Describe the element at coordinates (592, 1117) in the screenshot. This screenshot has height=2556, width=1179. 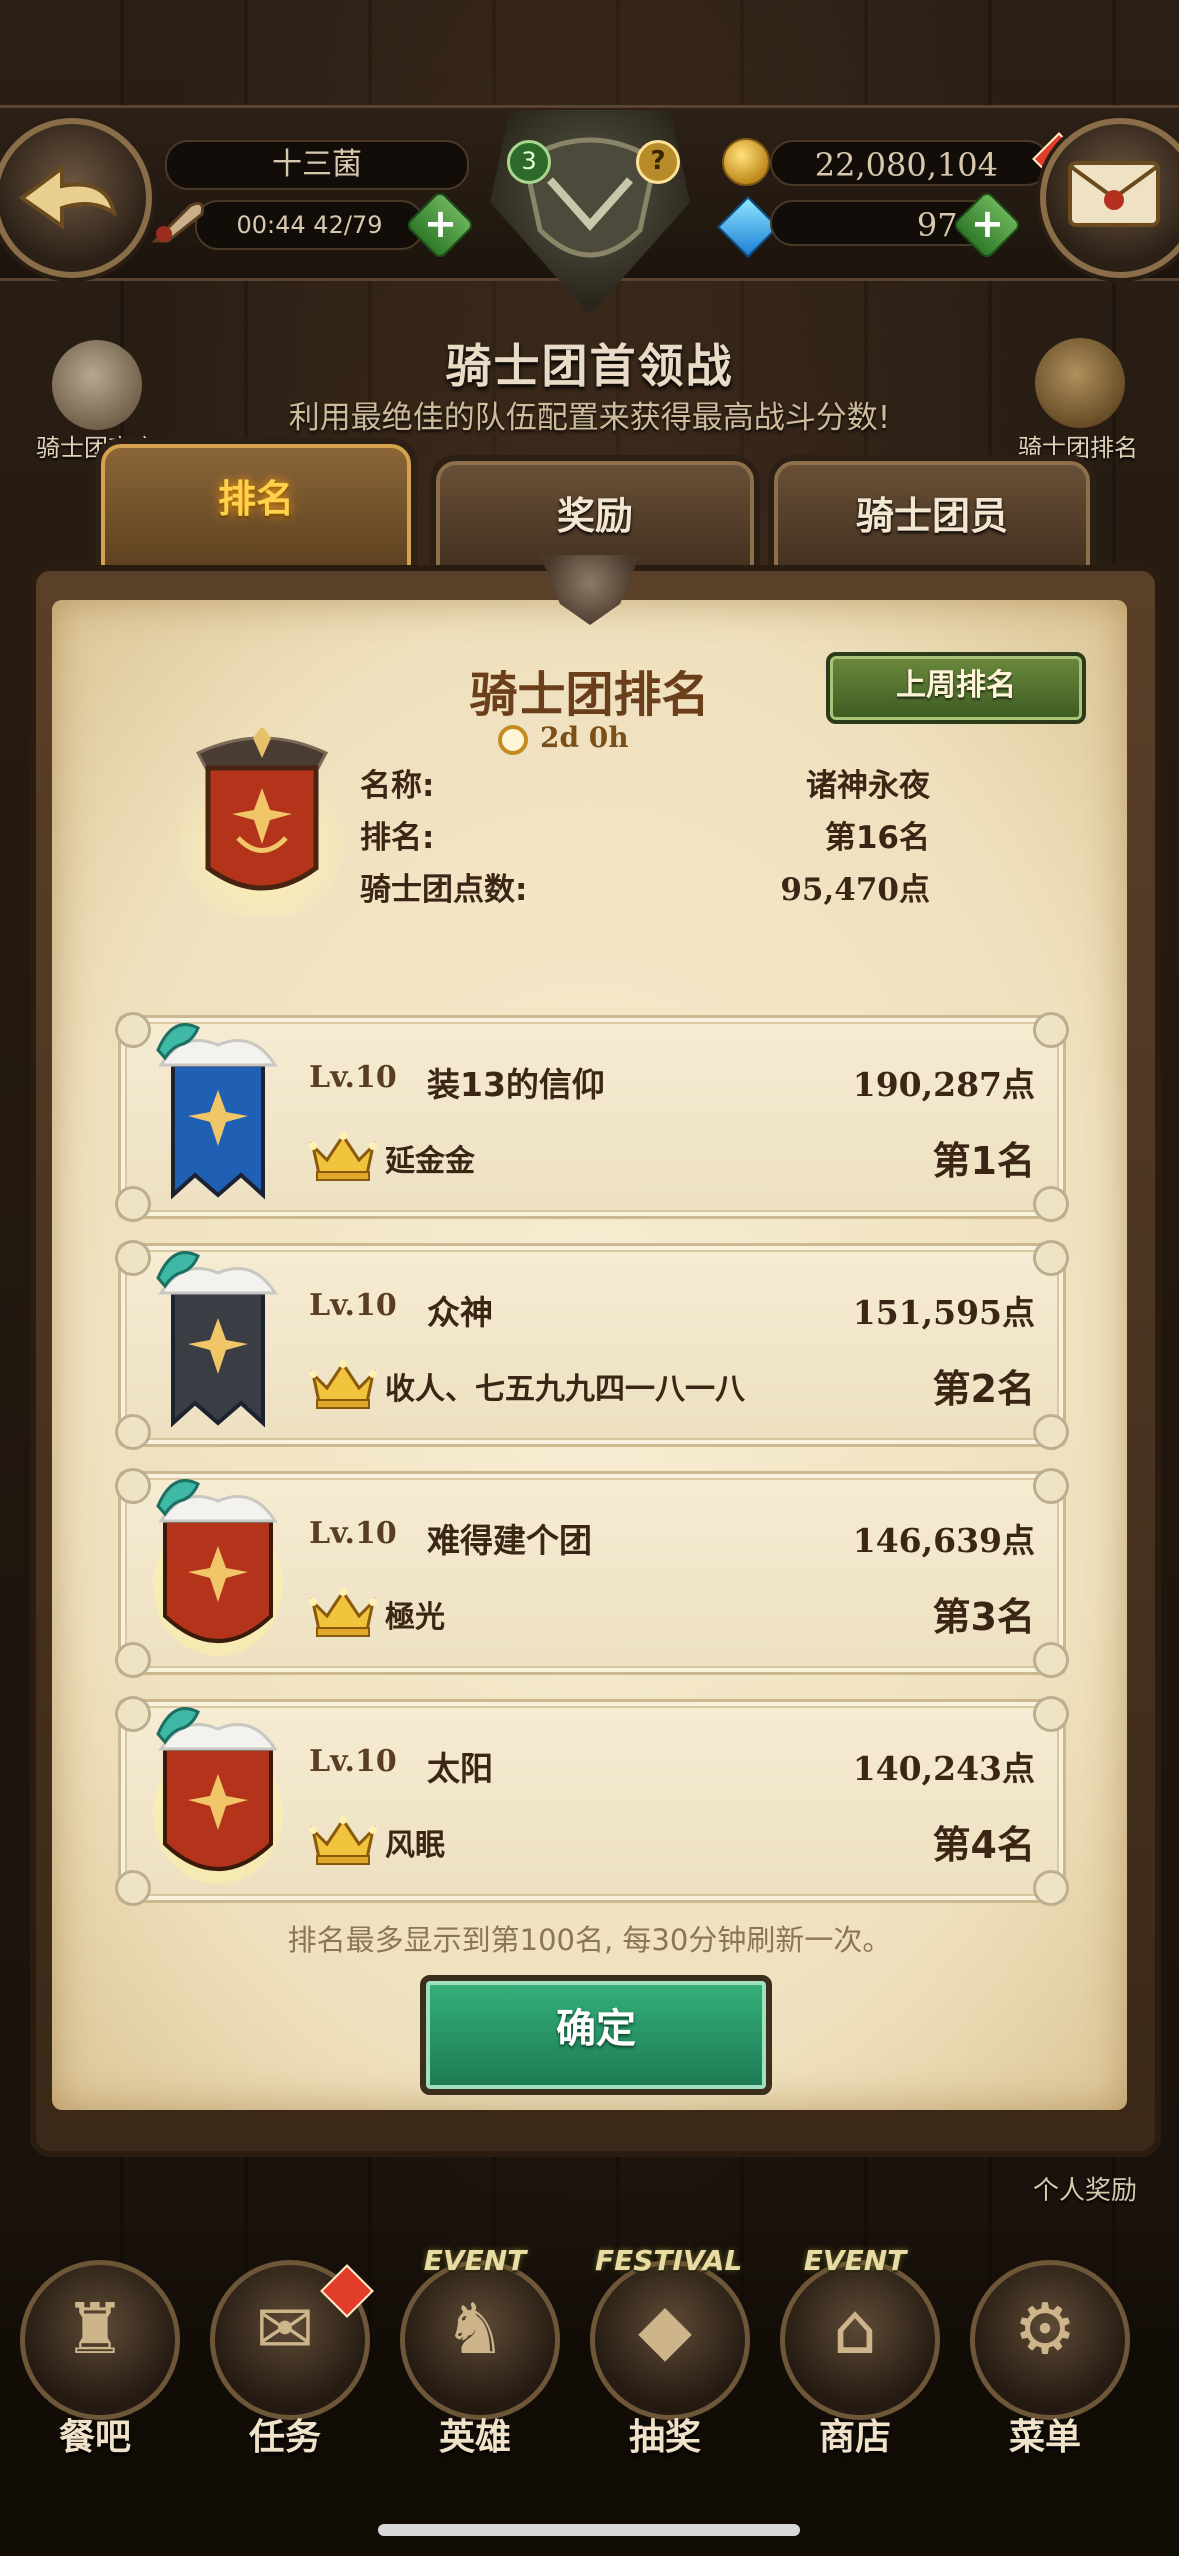
I see `ranking-card-1: Lv.10 装13的信仰 190,287点延金金 第1名` at that location.